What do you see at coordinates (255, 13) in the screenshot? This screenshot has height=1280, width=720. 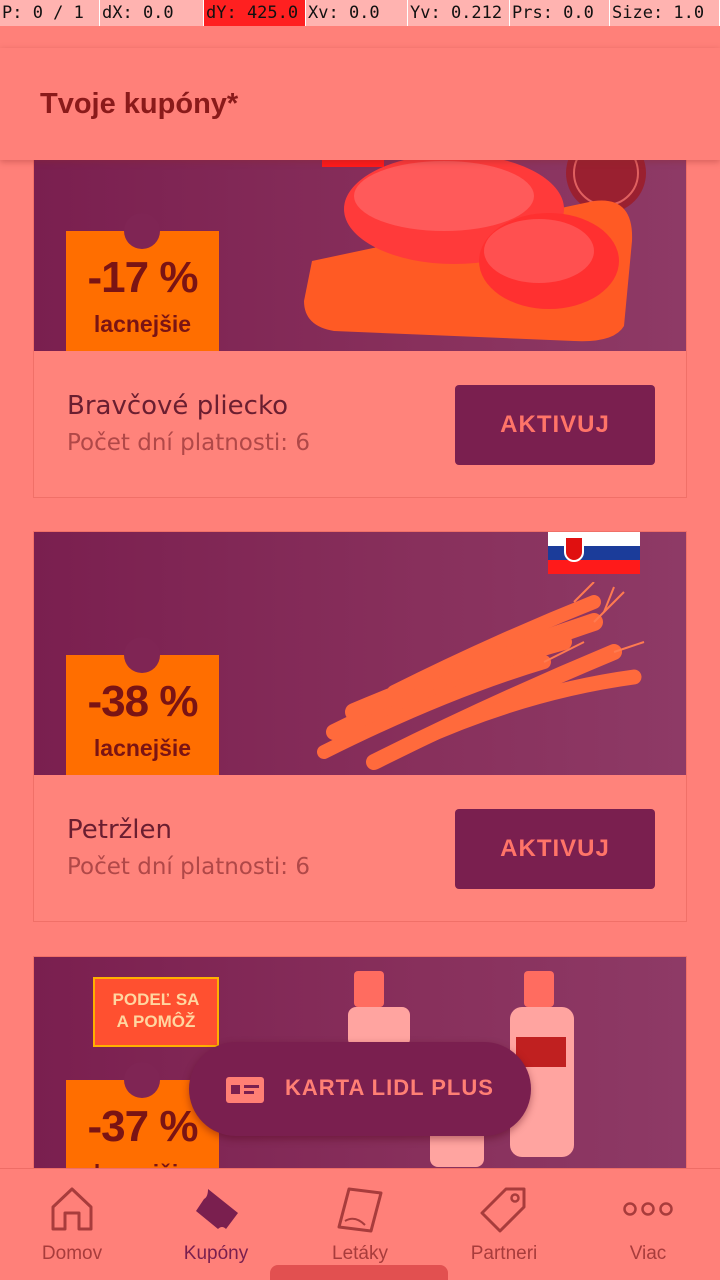 I see `debug-dy: dY: 425.0` at bounding box center [255, 13].